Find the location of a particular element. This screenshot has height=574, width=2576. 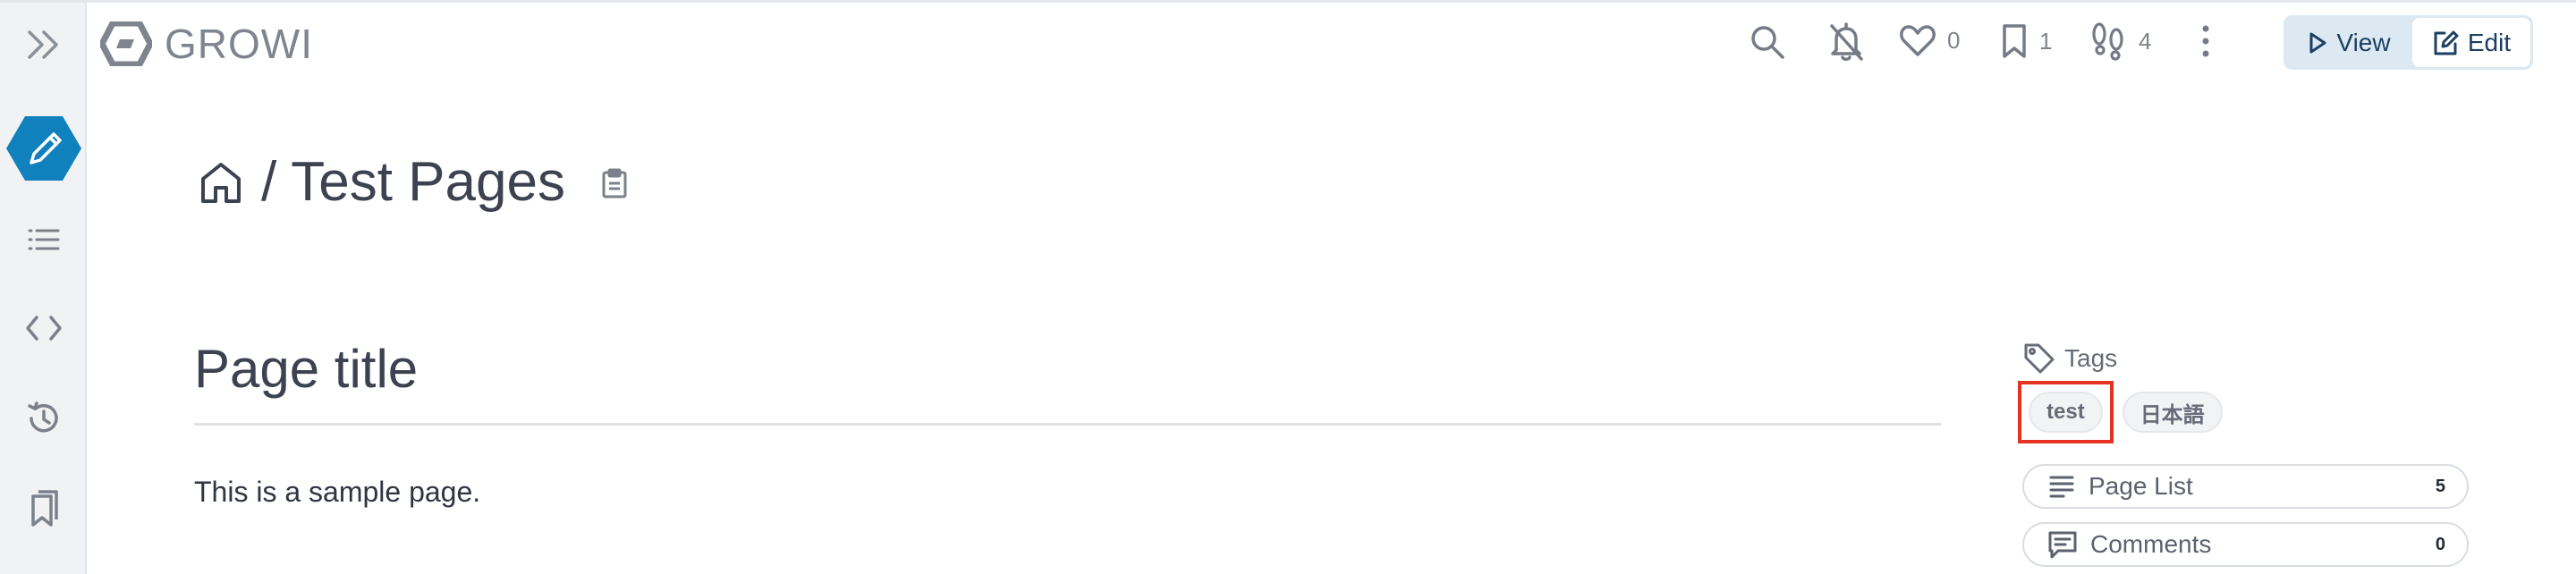

page-title: Test Pages is located at coordinates (428, 182).